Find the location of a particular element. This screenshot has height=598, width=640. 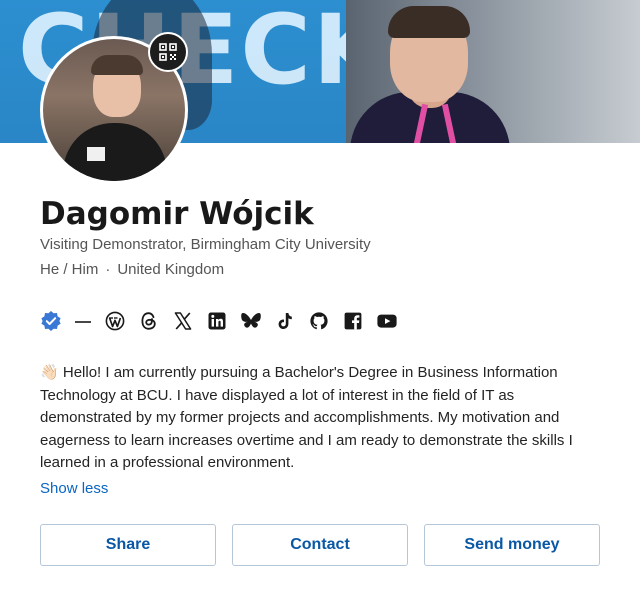

threads-icon is located at coordinates (149, 321).